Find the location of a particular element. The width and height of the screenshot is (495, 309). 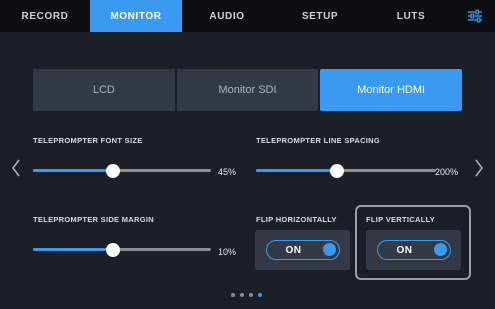

line-spacing-value: 200% is located at coordinates (446, 172).